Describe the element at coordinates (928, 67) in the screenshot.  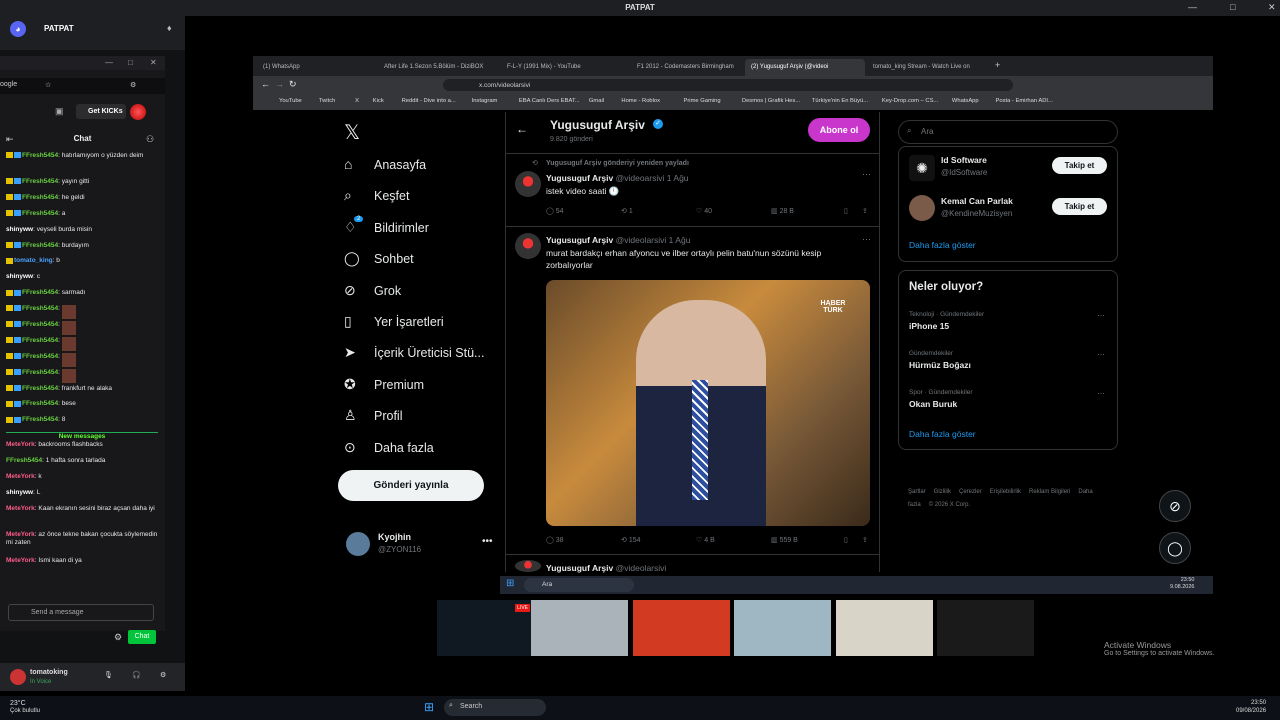
I see `browser-tab: tomato_king Stream - Watch Live on` at that location.